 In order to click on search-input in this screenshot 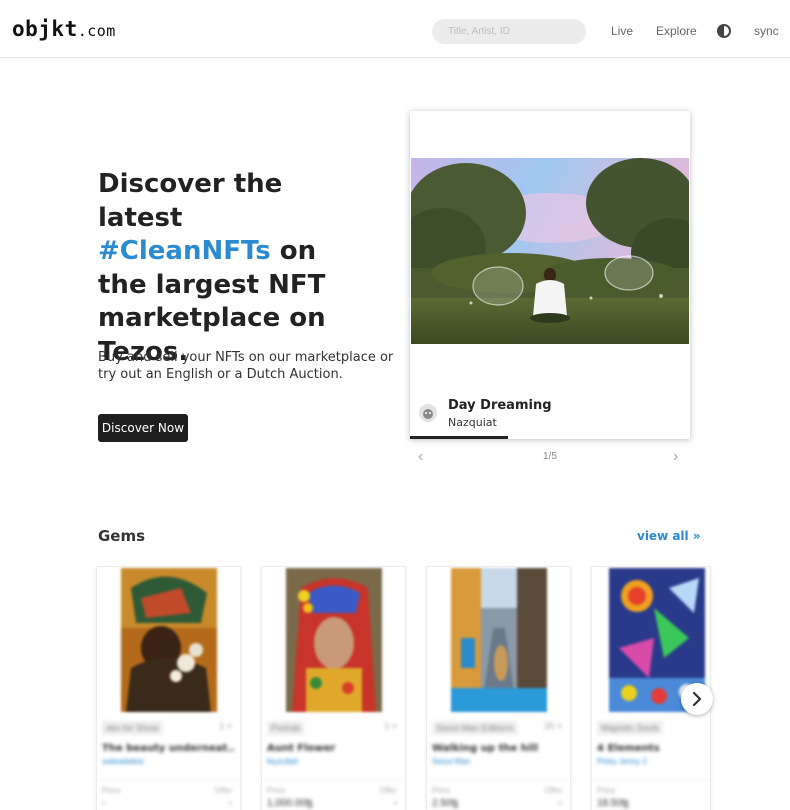, I will do `click(509, 31)`.